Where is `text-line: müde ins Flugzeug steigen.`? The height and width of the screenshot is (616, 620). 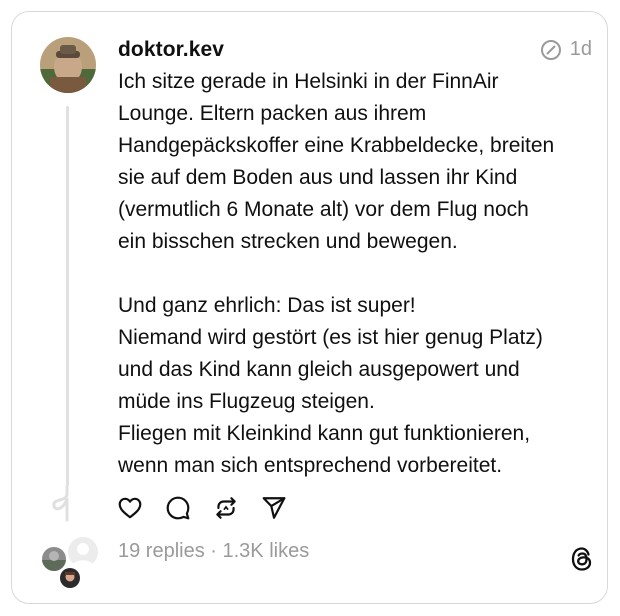
text-line: müde ins Flugzeug steigen. is located at coordinates (246, 401).